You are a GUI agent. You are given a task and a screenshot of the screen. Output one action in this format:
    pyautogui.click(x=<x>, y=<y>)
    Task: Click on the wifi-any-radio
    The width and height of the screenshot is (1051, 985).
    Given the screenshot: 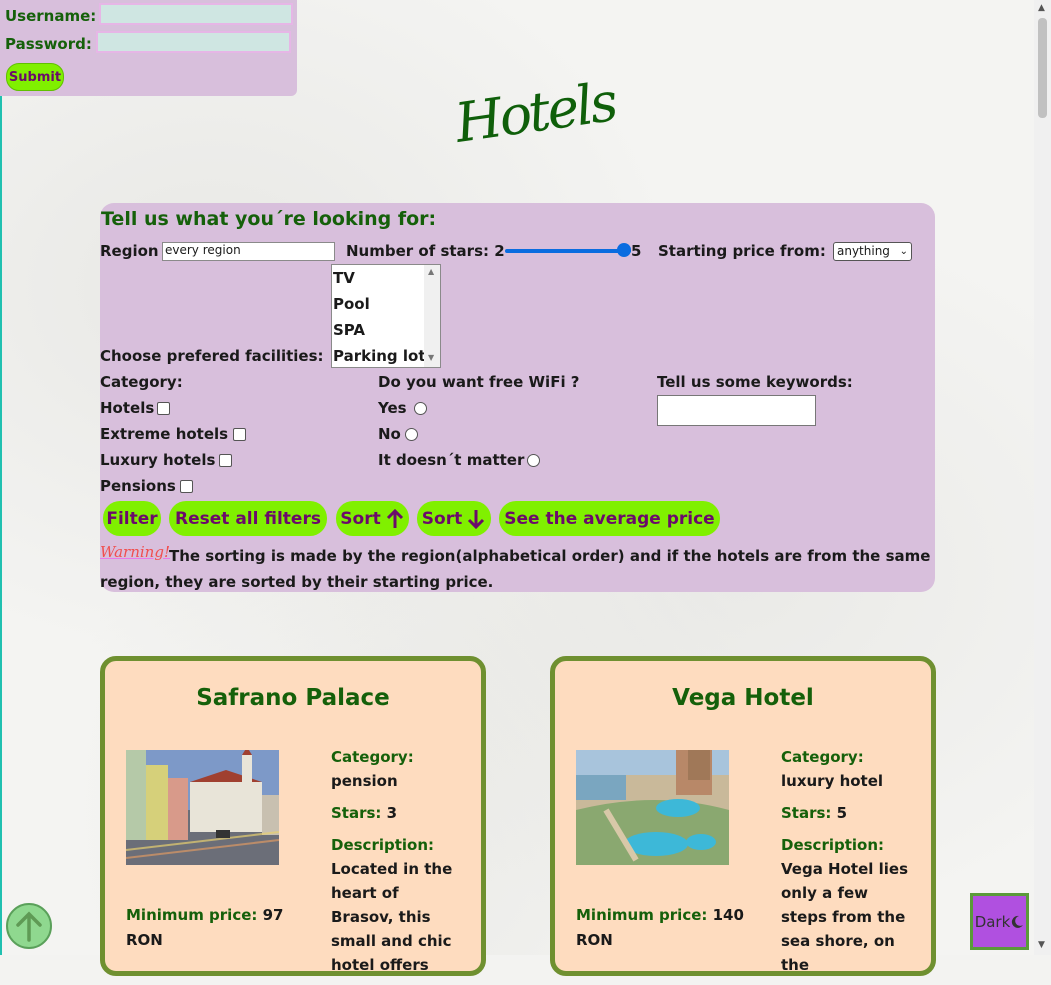 What is the action you would take?
    pyautogui.click(x=533, y=460)
    